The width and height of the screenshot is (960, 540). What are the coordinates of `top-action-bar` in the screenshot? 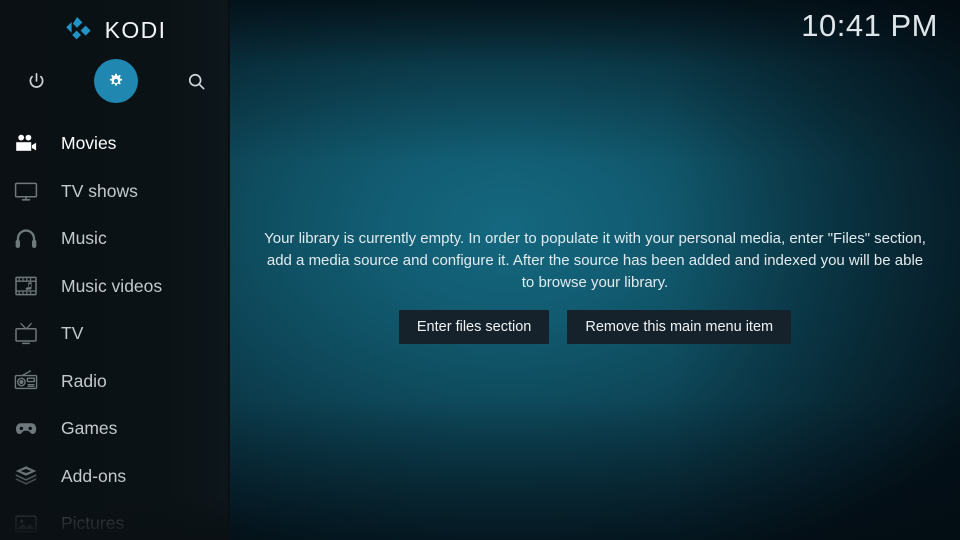 It's located at (115, 81).